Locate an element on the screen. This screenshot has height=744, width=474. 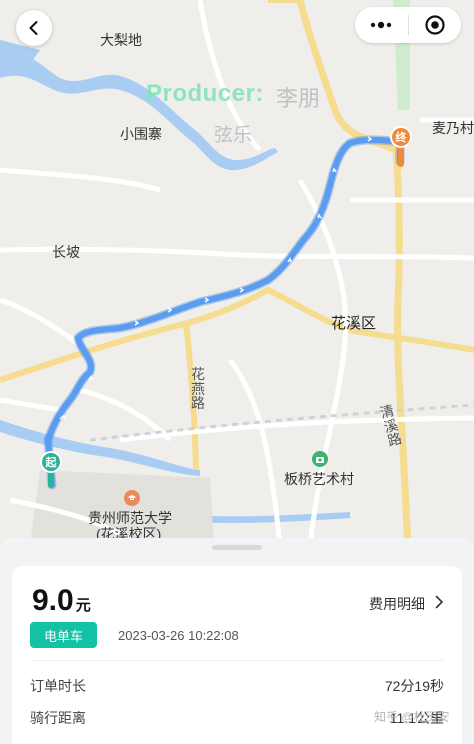
chevron-left-icon is located at coordinates (33, 28).